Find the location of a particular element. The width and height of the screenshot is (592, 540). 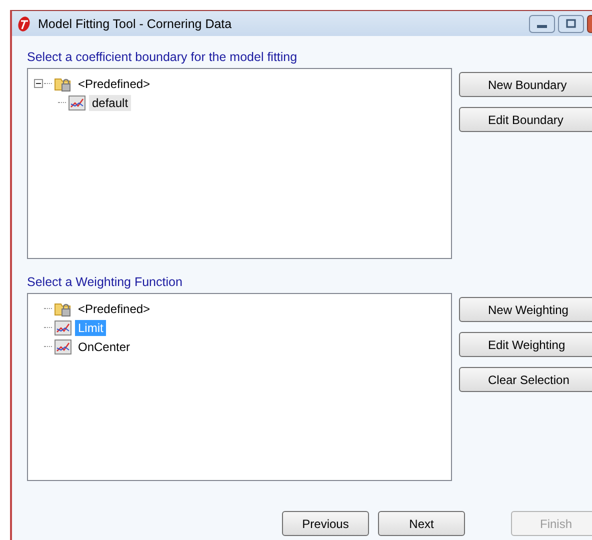

action-button: Edit Boundary is located at coordinates (525, 119).